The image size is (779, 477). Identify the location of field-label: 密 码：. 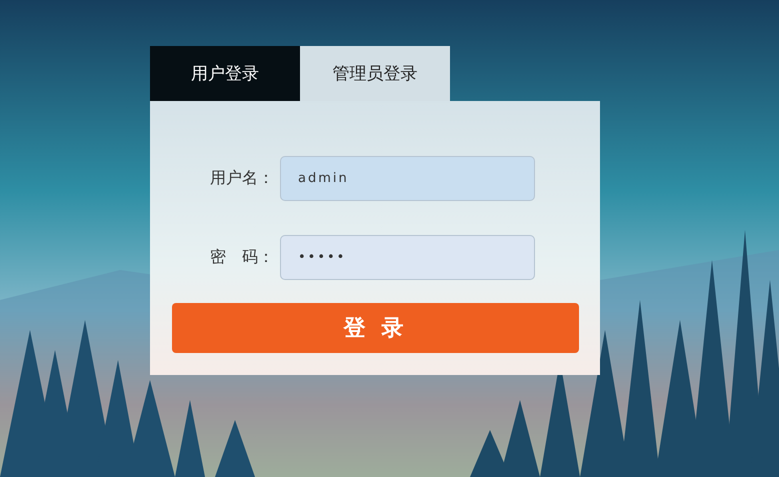
(242, 257).